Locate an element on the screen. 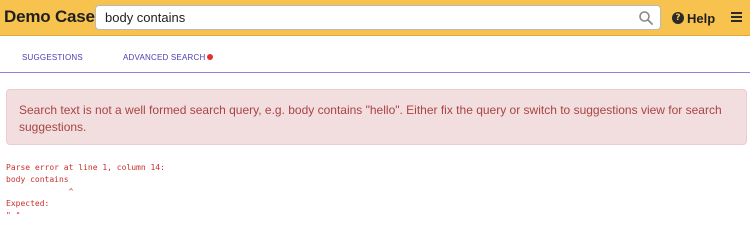  tab-suggestions: SUGGESTIONS is located at coordinates (52, 57).